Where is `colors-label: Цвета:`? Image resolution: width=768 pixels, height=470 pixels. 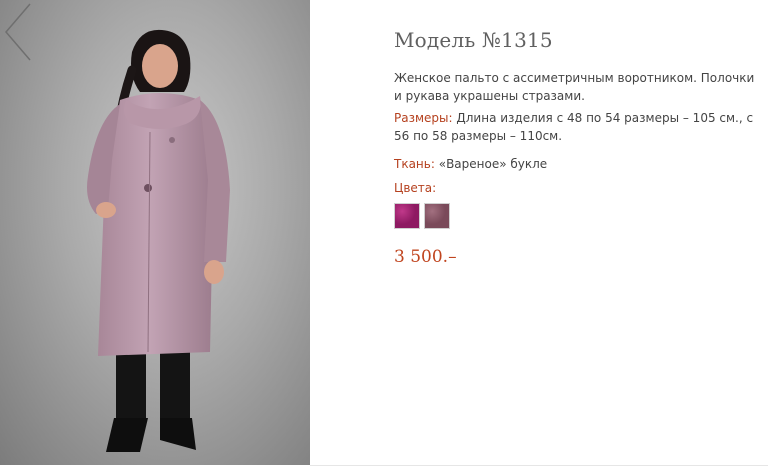
colors-label: Цвета: is located at coordinates (415, 188).